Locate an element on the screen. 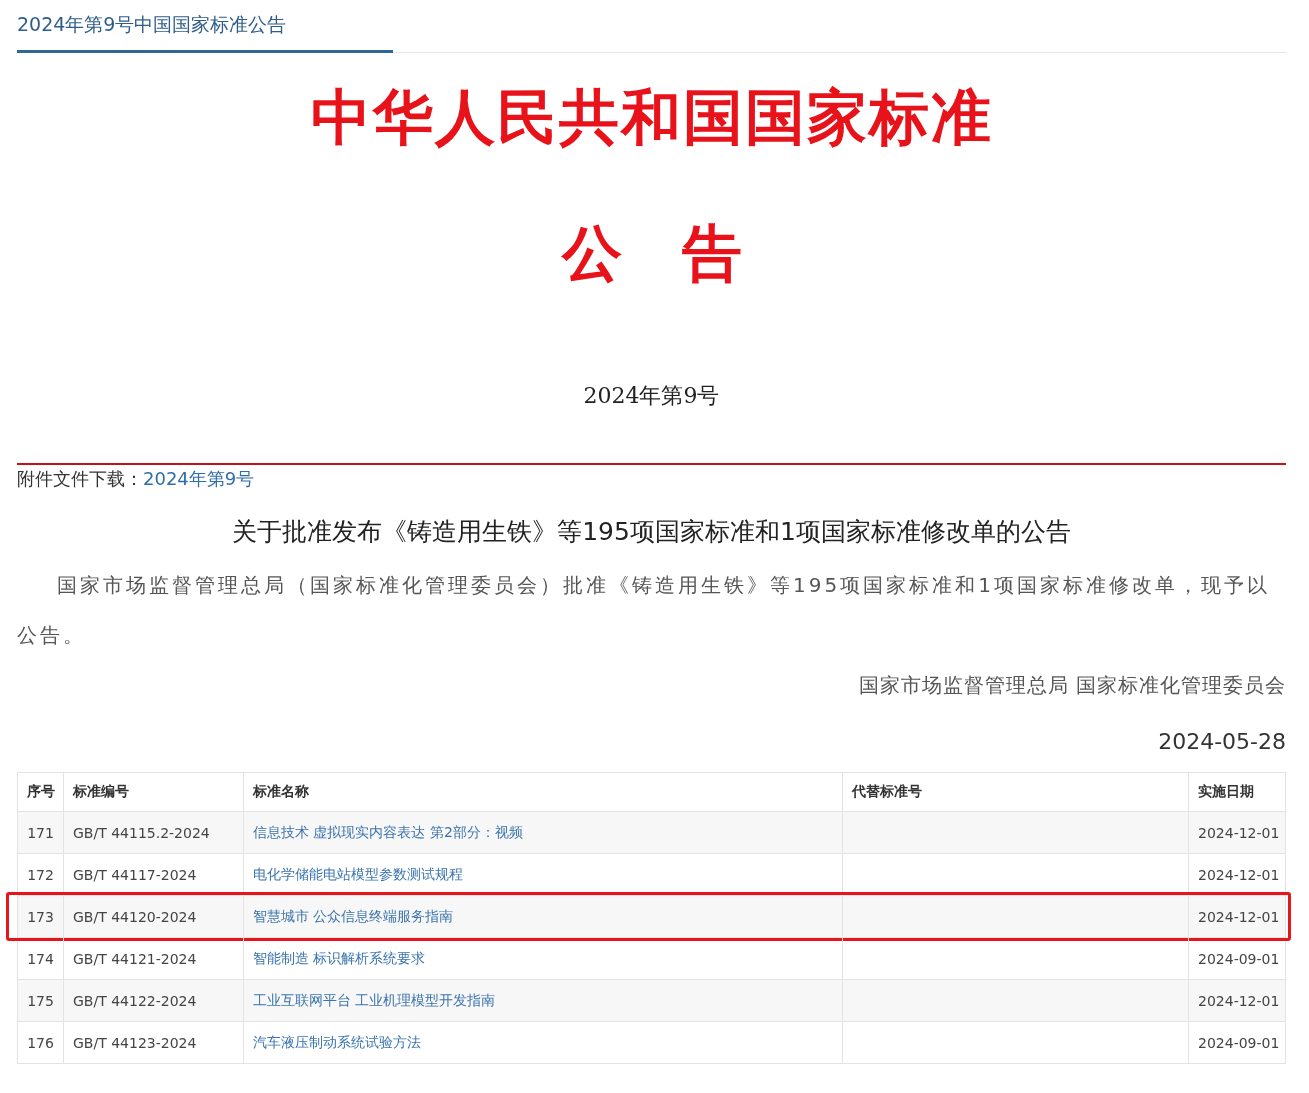 This screenshot has height=1093, width=1309. table-cell: GB/T 44121-2024 is located at coordinates (153, 958).